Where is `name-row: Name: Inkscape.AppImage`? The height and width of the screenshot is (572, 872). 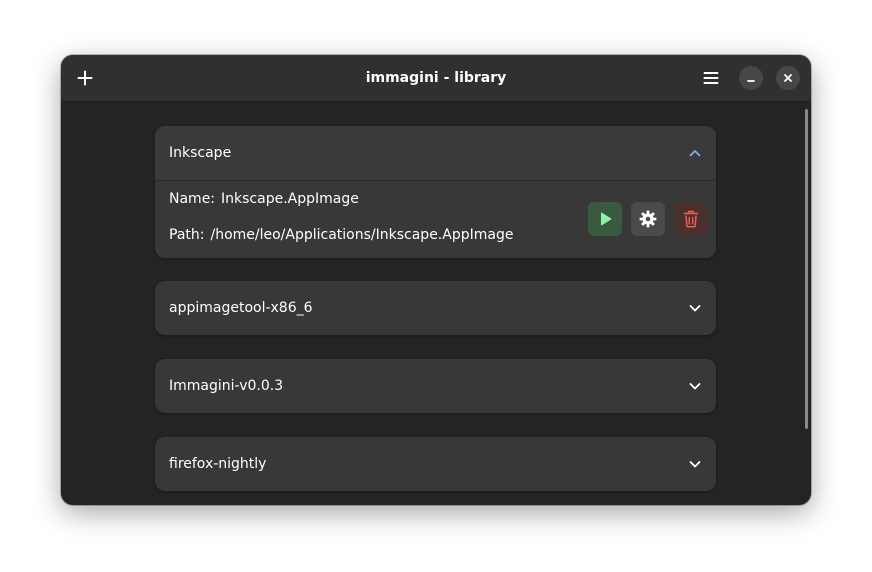 name-row: Name: Inkscape.AppImage is located at coordinates (264, 199).